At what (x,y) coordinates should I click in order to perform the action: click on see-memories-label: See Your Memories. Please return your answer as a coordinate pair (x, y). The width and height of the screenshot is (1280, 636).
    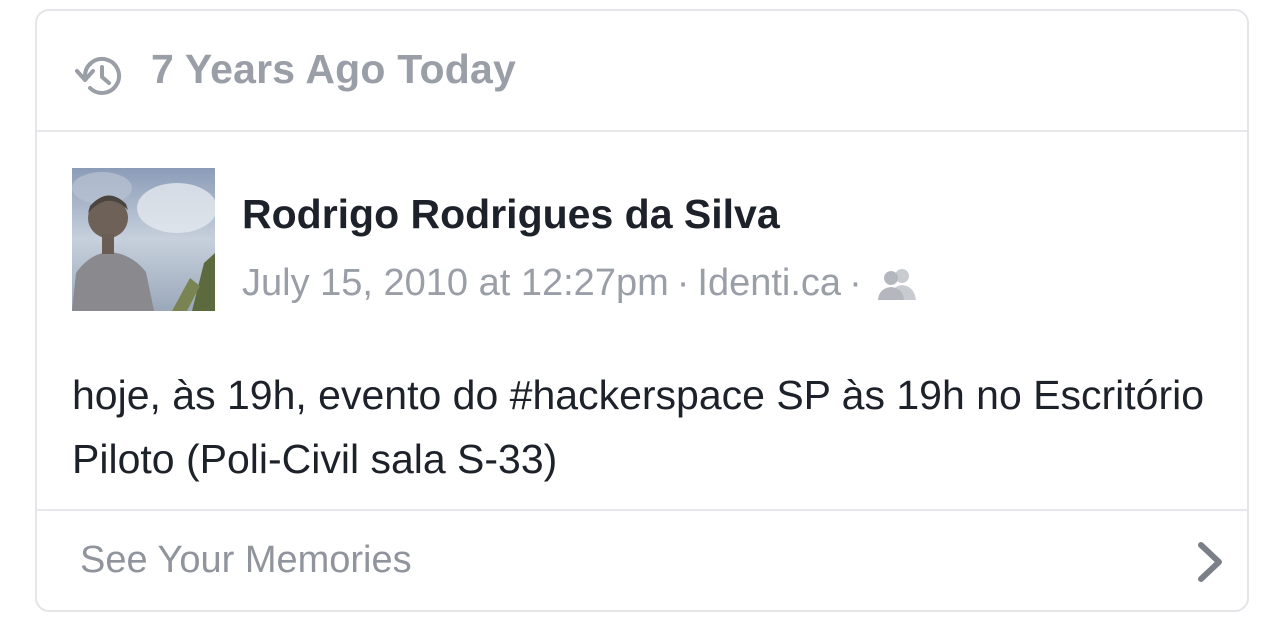
    Looking at the image, I should click on (246, 560).